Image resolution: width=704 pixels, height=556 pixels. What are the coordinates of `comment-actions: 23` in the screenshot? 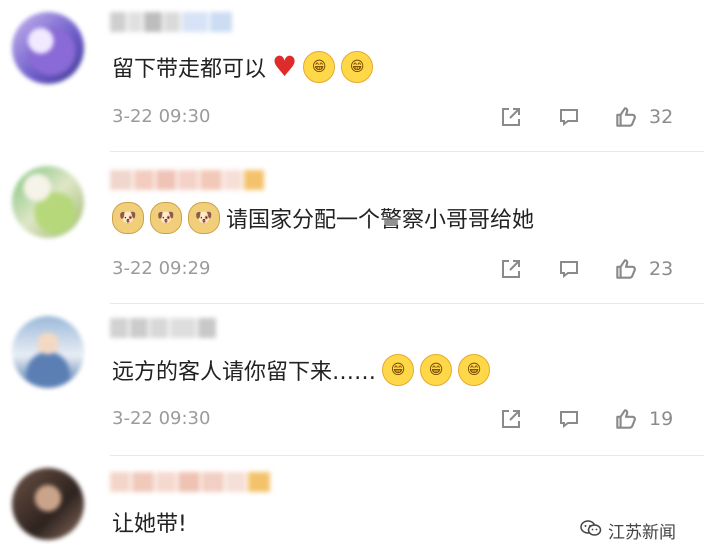 It's located at (596, 269).